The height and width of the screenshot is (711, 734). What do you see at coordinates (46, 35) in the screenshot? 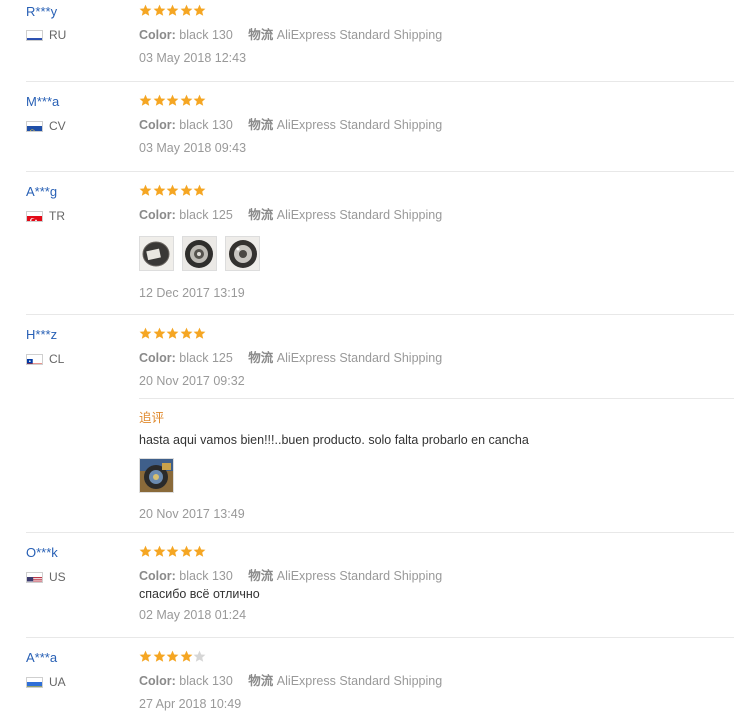
I see `reviewer-country: RU` at bounding box center [46, 35].